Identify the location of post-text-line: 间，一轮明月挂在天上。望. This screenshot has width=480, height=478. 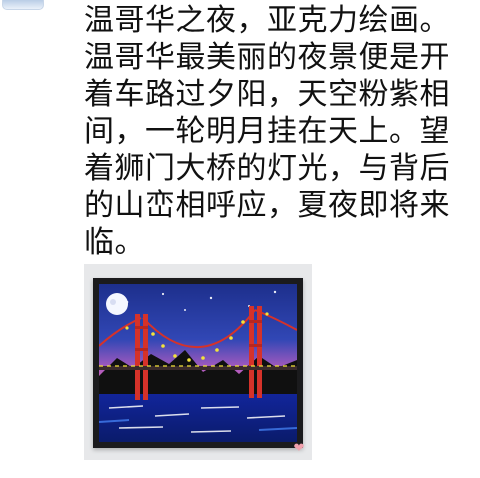
(267, 131).